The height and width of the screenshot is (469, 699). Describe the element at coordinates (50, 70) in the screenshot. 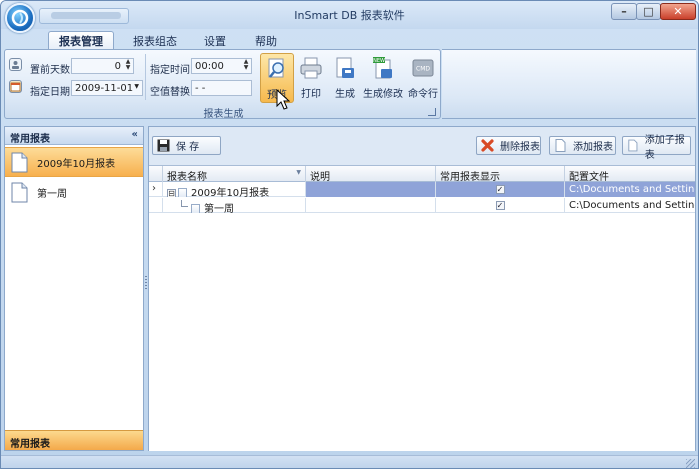

I see `days-before-label: 置前天数` at that location.